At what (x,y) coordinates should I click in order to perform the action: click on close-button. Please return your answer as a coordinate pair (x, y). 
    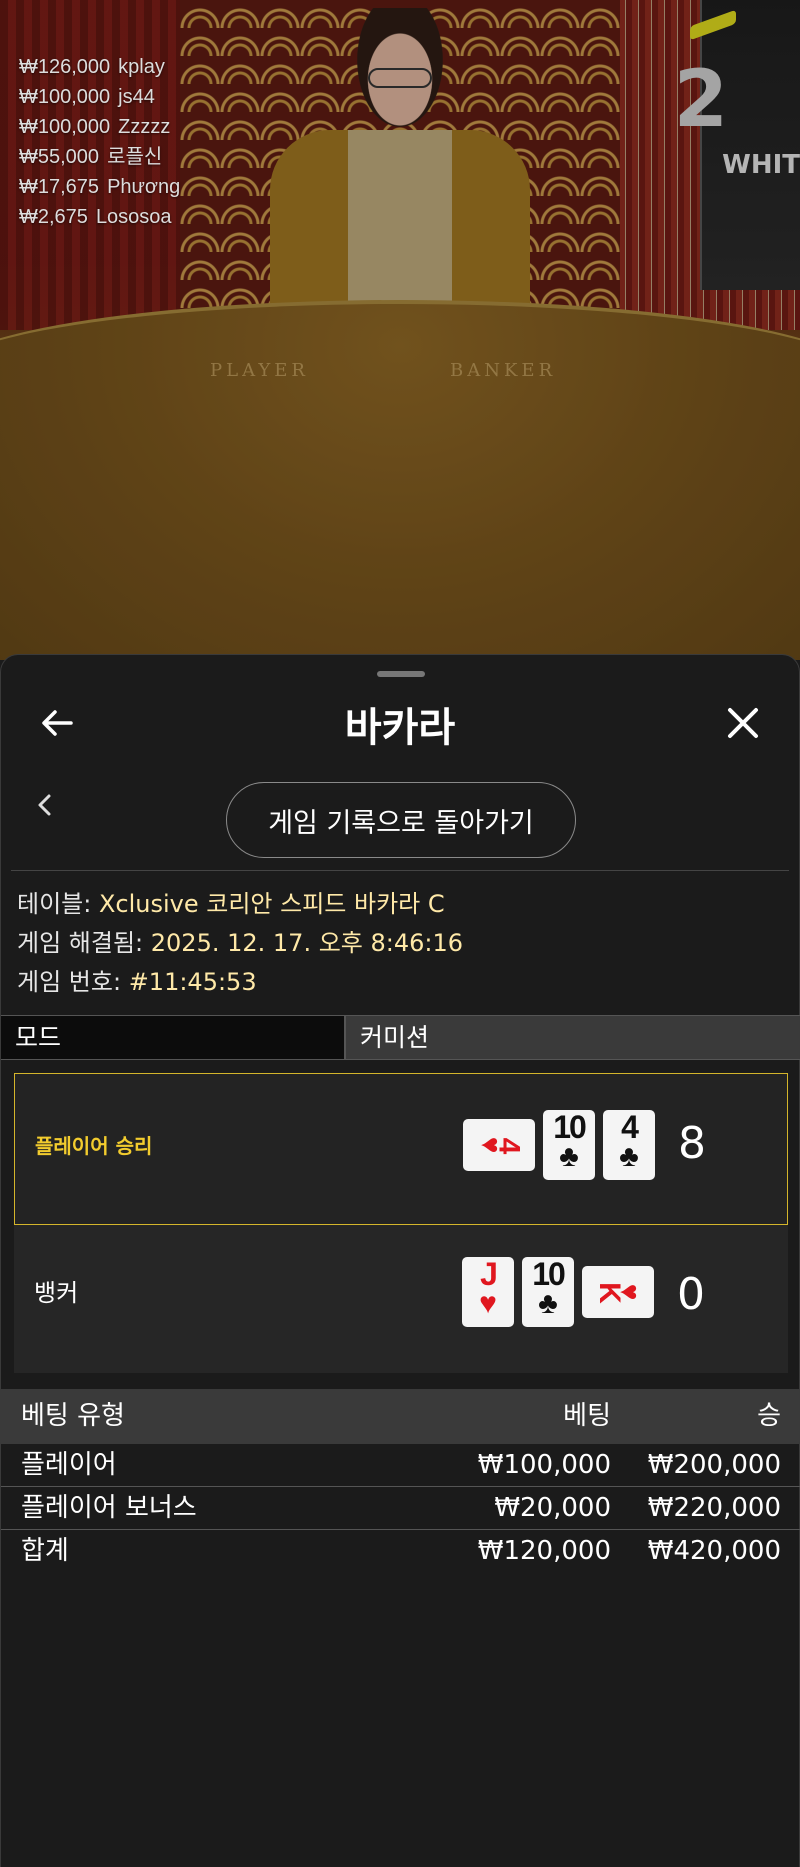
    Looking at the image, I should click on (743, 723).